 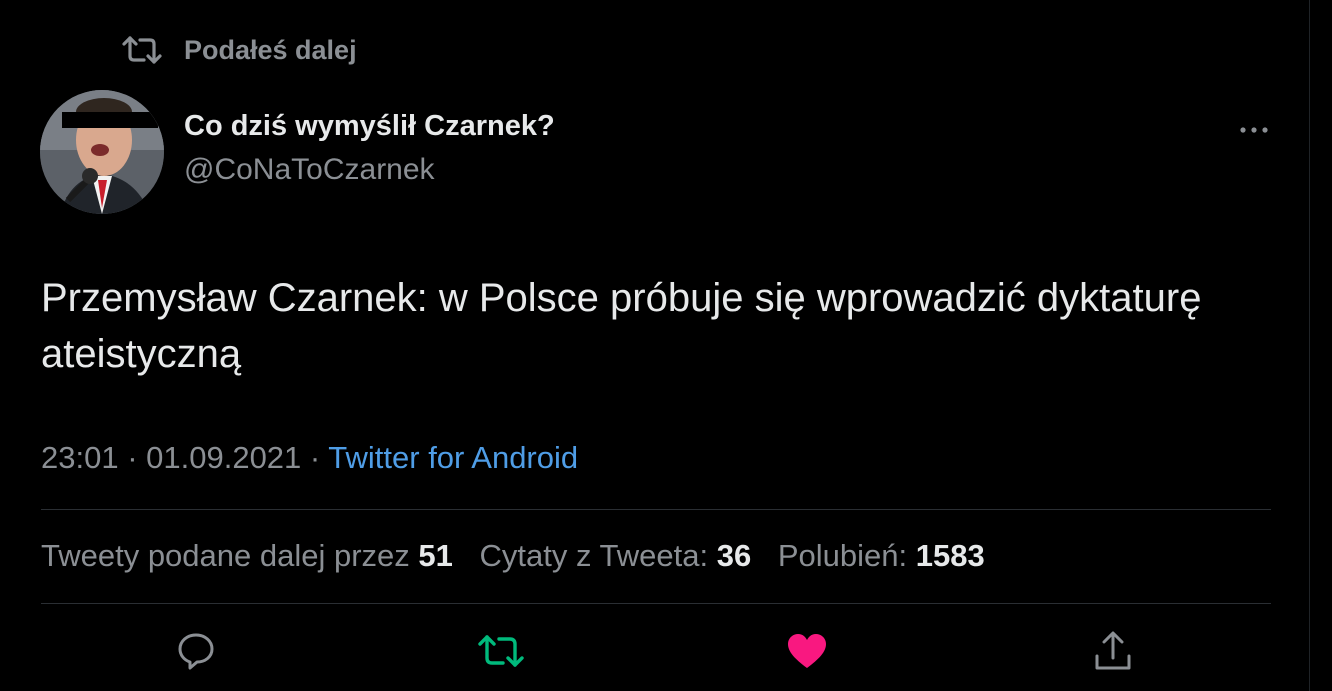 I want to click on quotes-stat: Cytaty z Tweeta: 36, so click(x=616, y=555).